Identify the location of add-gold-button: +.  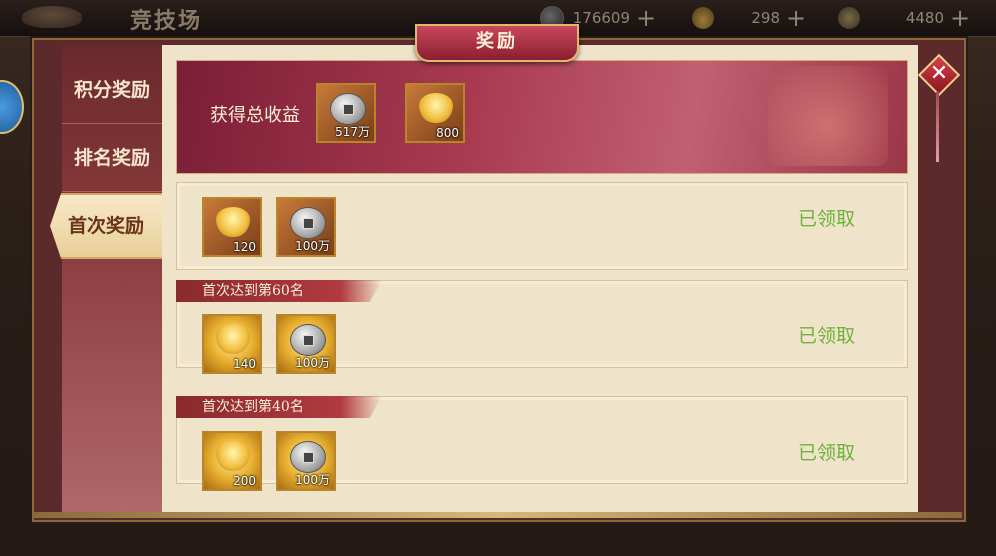
(796, 18).